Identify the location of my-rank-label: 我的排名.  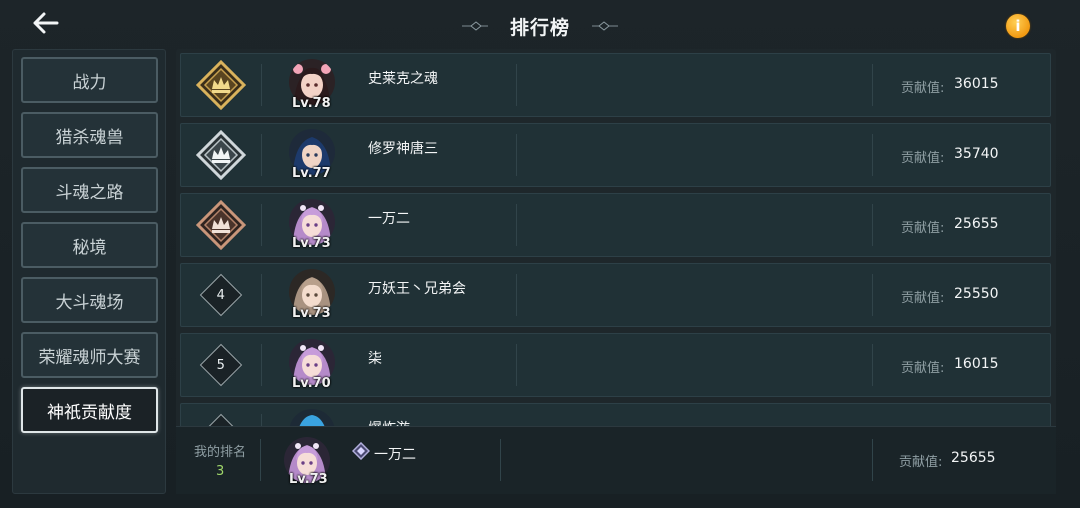
(220, 452).